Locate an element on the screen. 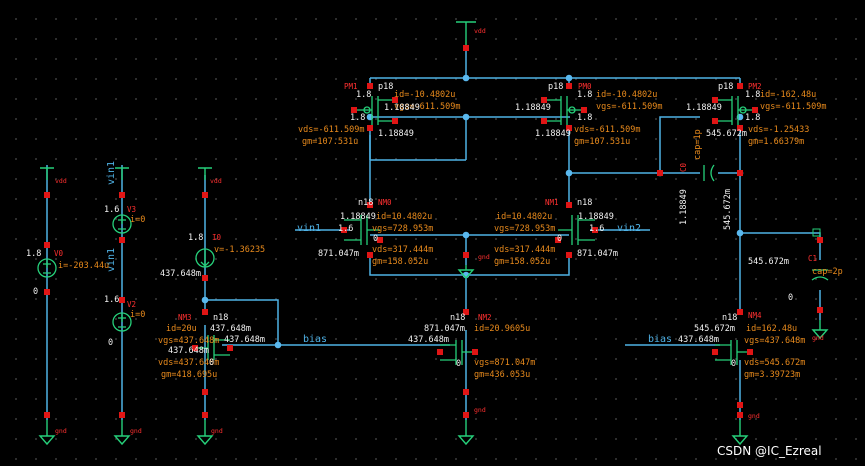 The width and height of the screenshot is (865, 466). pm2-gm: gm=1.66379m is located at coordinates (776, 142).